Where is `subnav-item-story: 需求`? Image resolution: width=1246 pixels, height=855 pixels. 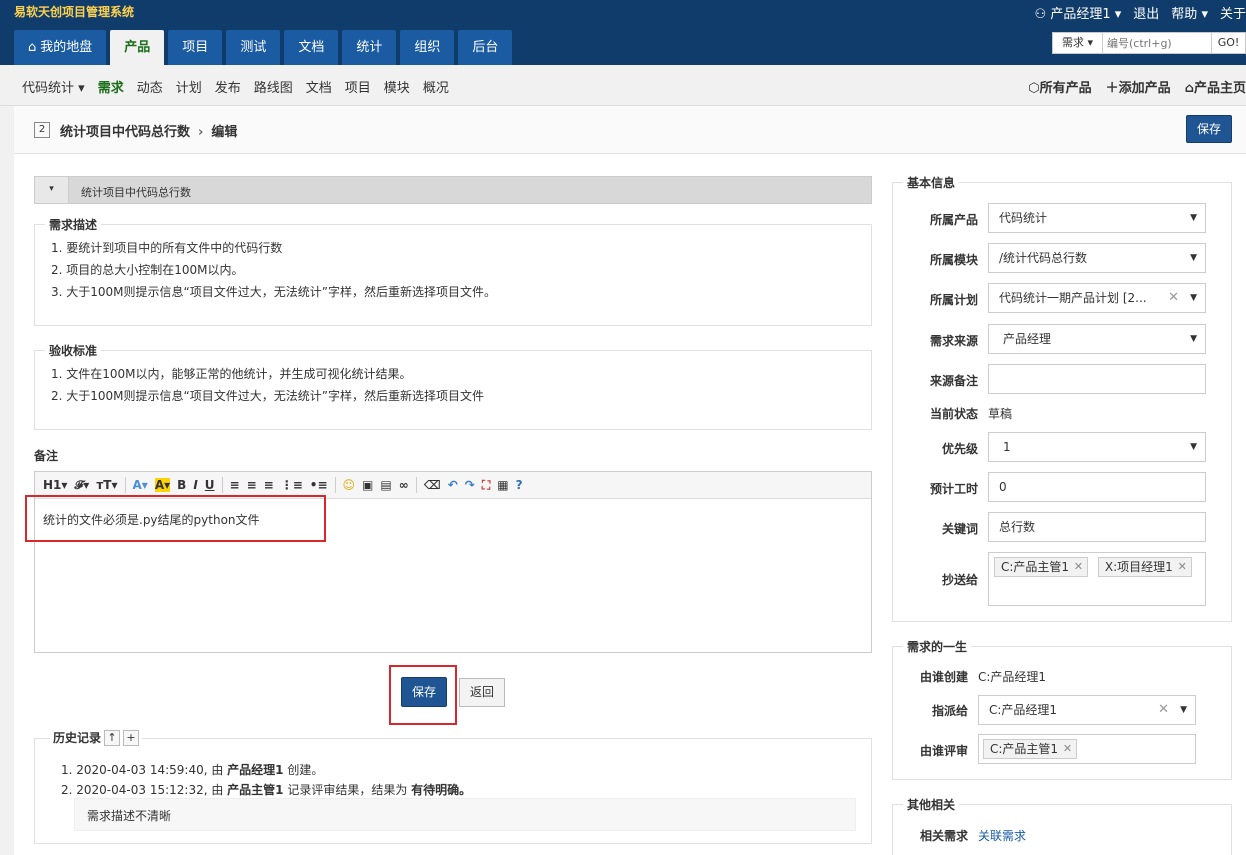 subnav-item-story: 需求 is located at coordinates (111, 86).